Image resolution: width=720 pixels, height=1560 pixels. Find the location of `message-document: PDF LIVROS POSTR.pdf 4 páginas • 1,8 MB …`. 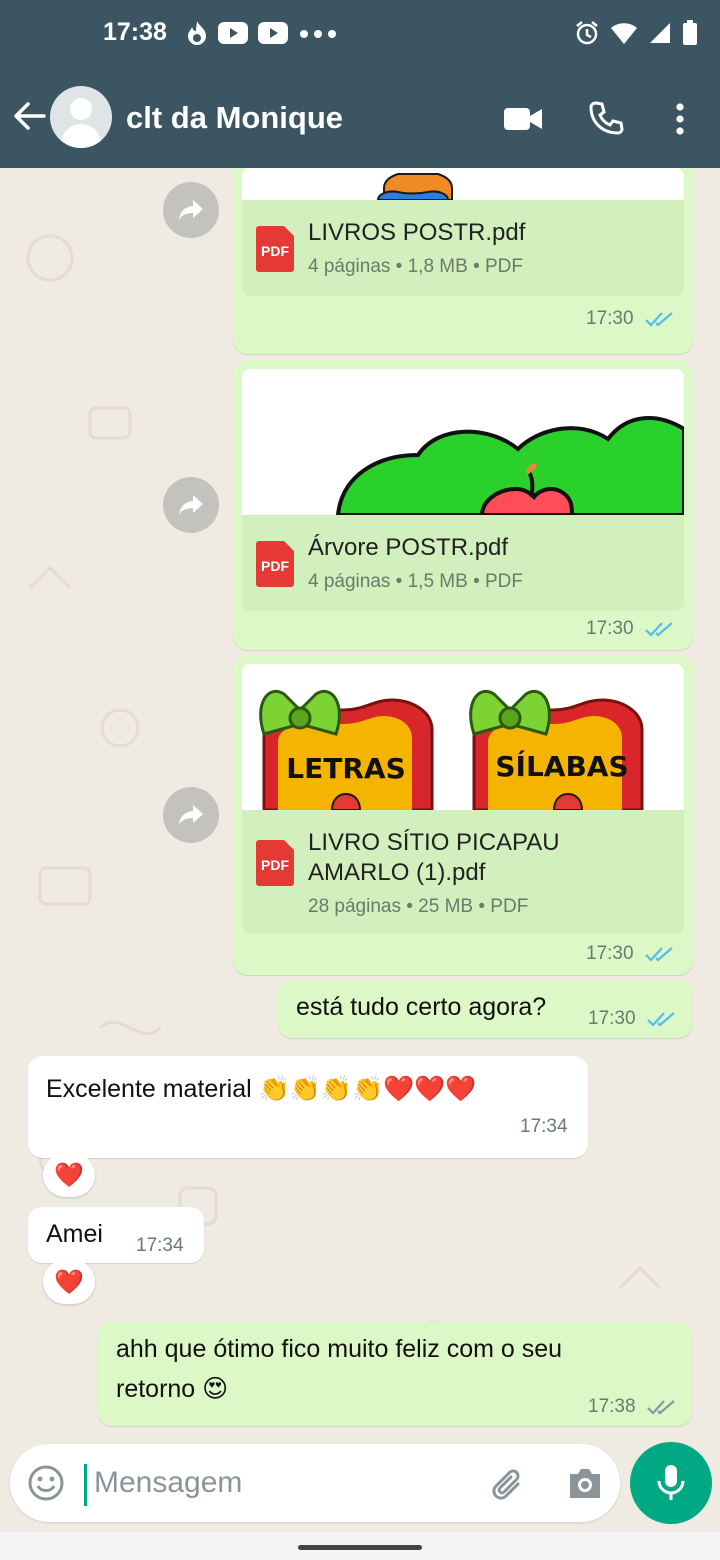

message-document: PDF LIVROS POSTR.pdf 4 páginas • 1,8 MB … is located at coordinates (463, 261).